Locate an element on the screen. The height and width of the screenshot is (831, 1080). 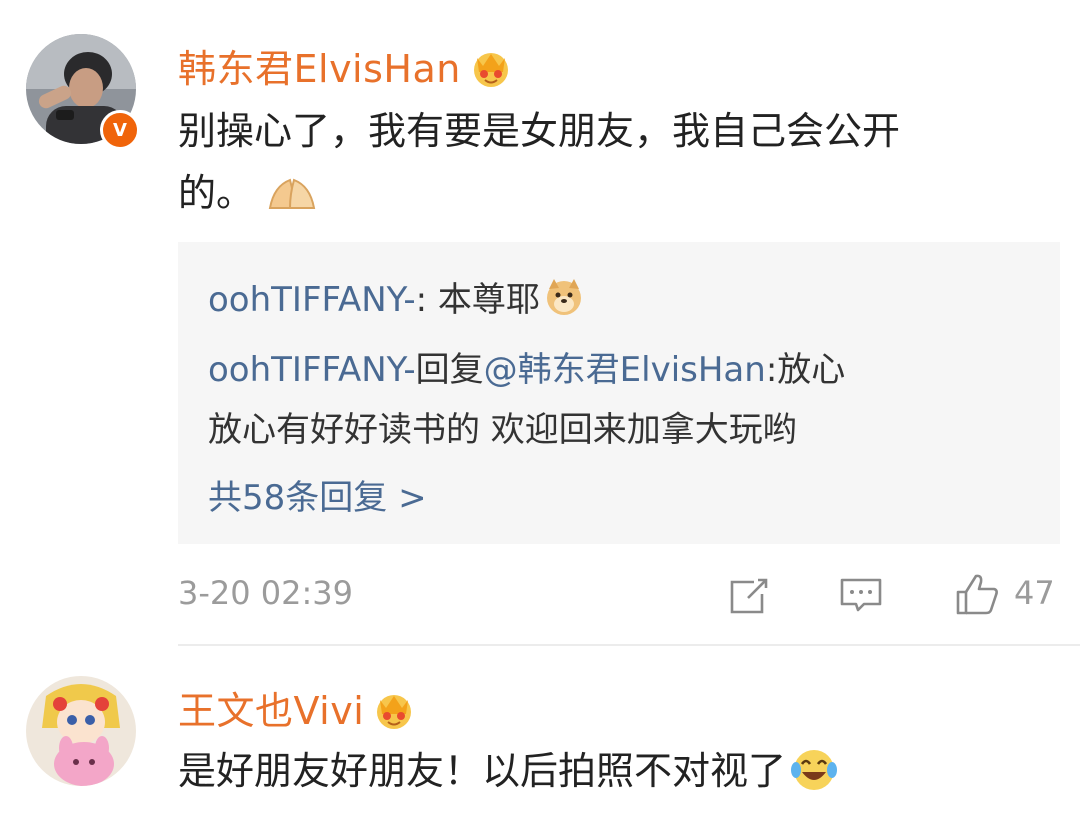
share-icon is located at coordinates (749, 598).